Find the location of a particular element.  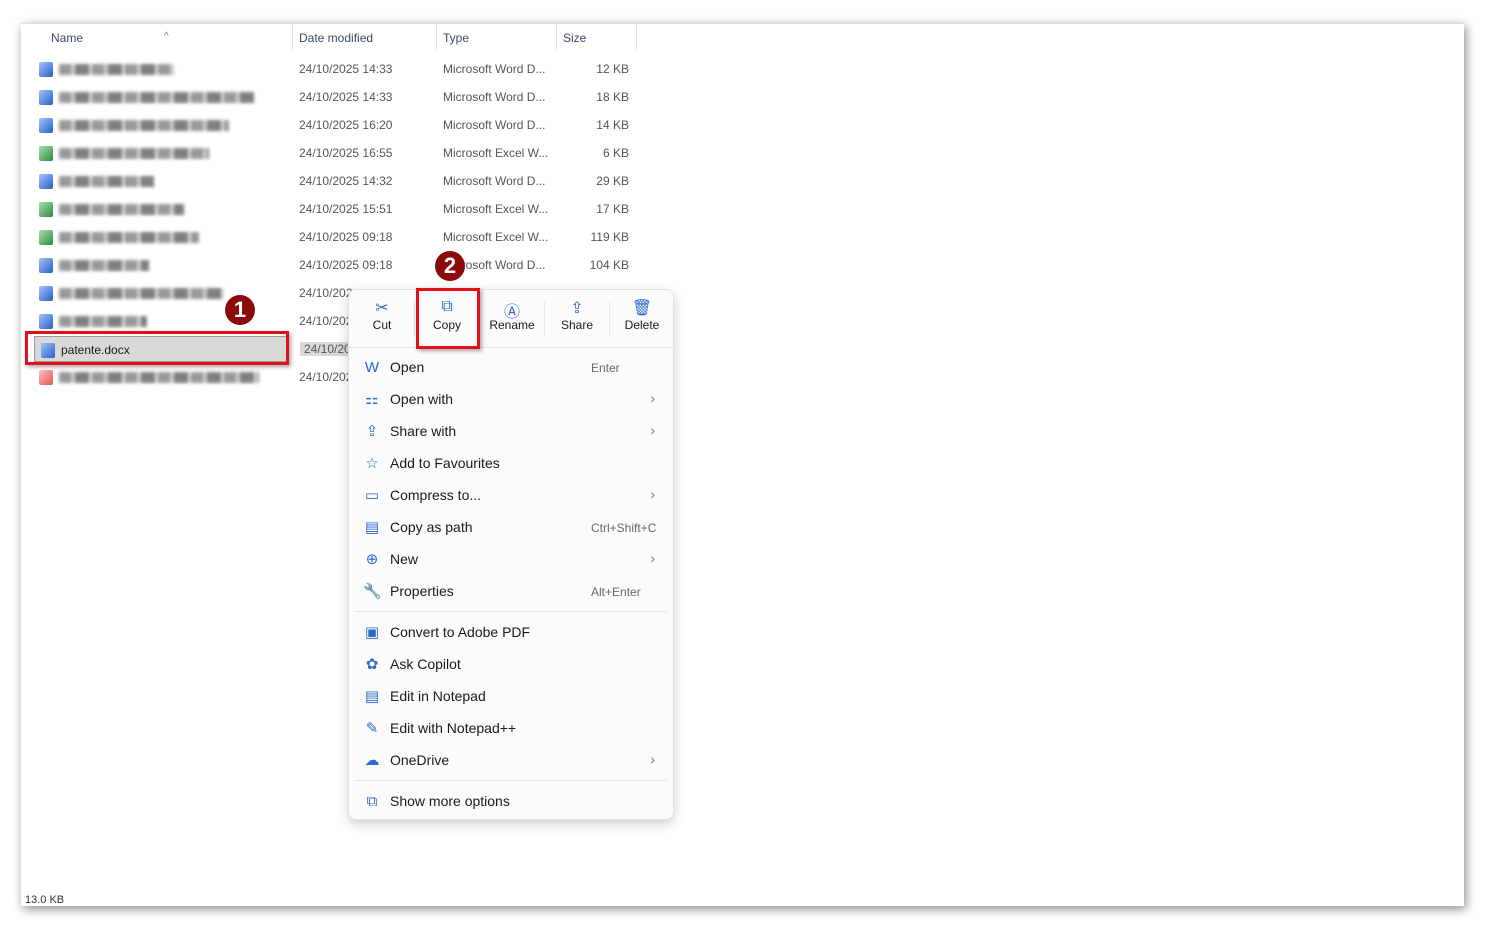

column-type: Type is located at coordinates (456, 38).